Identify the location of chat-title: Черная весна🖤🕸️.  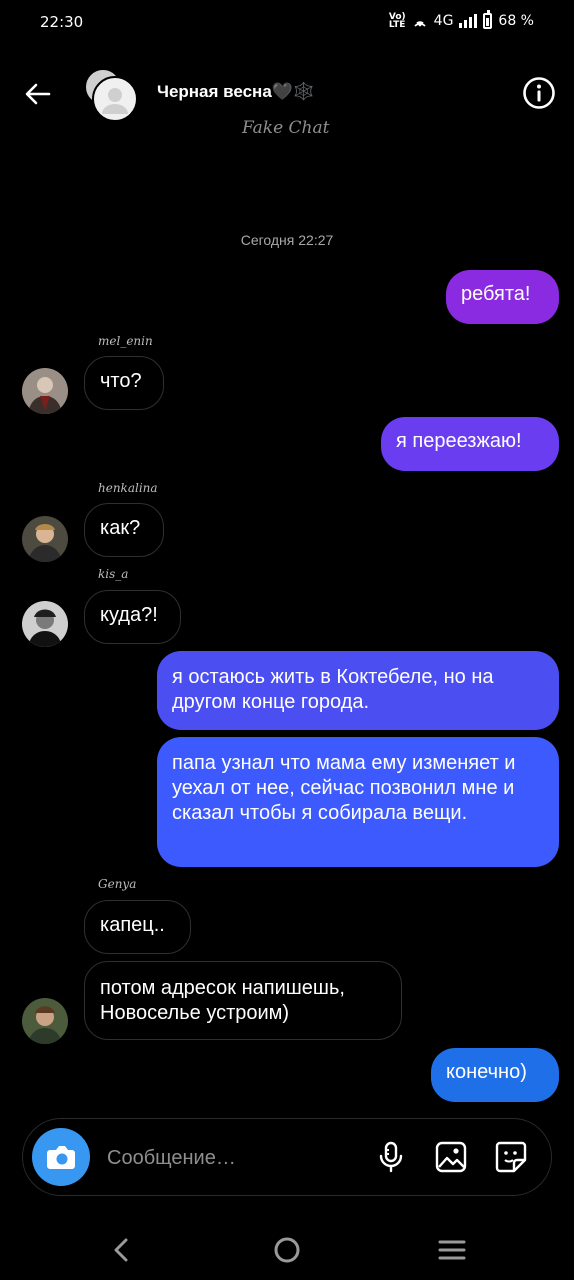
(235, 92).